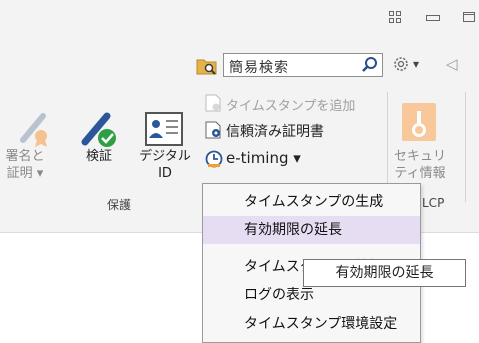 The width and height of the screenshot is (479, 343). What do you see at coordinates (384, 273) in the screenshot?
I see `tooltip: 有効期限の延長` at bounding box center [384, 273].